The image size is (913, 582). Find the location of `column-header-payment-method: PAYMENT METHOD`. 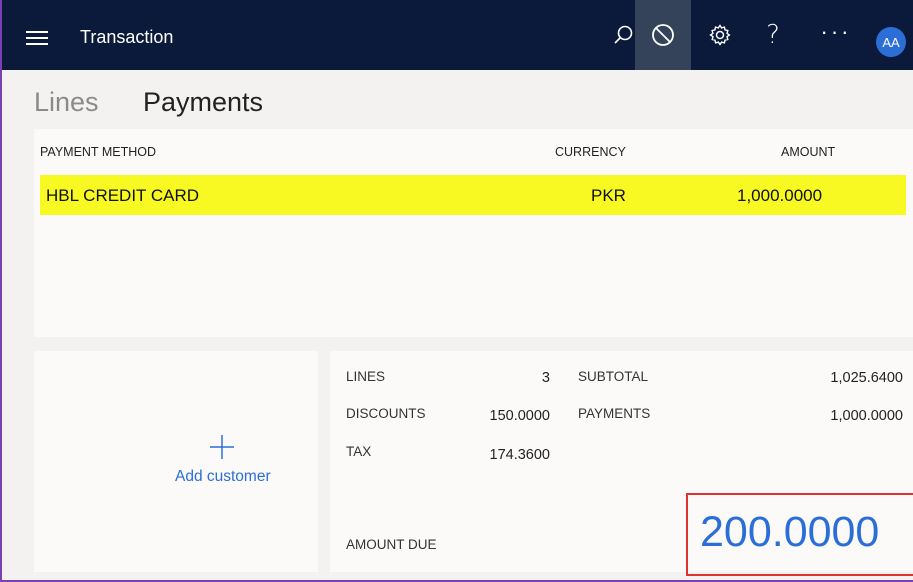

column-header-payment-method: PAYMENT METHOD is located at coordinates (98, 152).